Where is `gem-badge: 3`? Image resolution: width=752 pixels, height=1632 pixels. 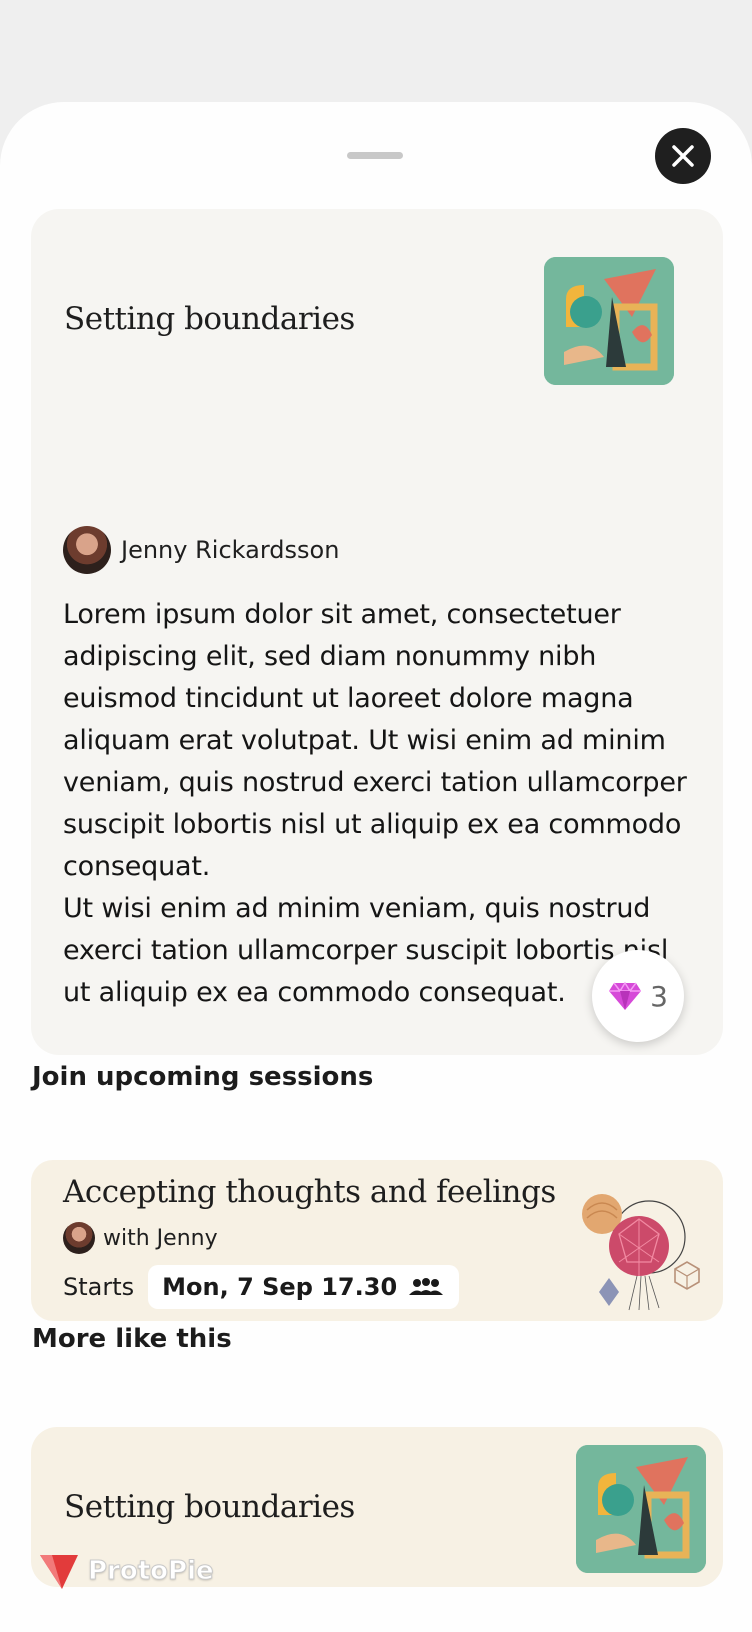 gem-badge: 3 is located at coordinates (638, 996).